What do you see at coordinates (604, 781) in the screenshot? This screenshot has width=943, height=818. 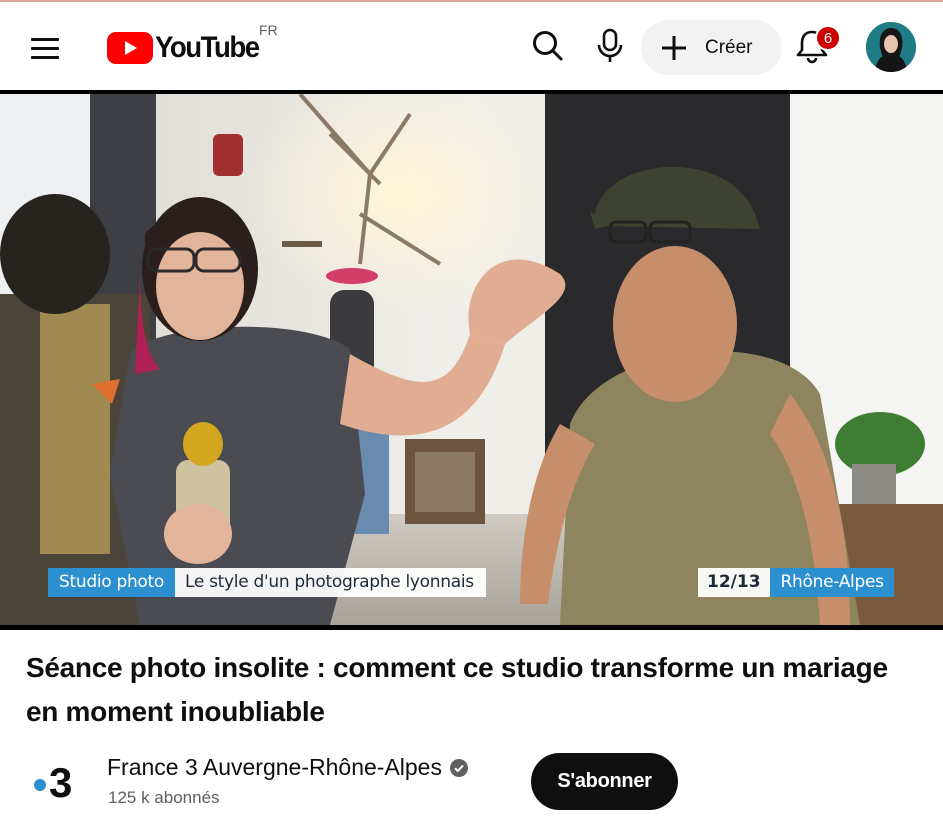 I see `subscribe-button: S'abonner` at bounding box center [604, 781].